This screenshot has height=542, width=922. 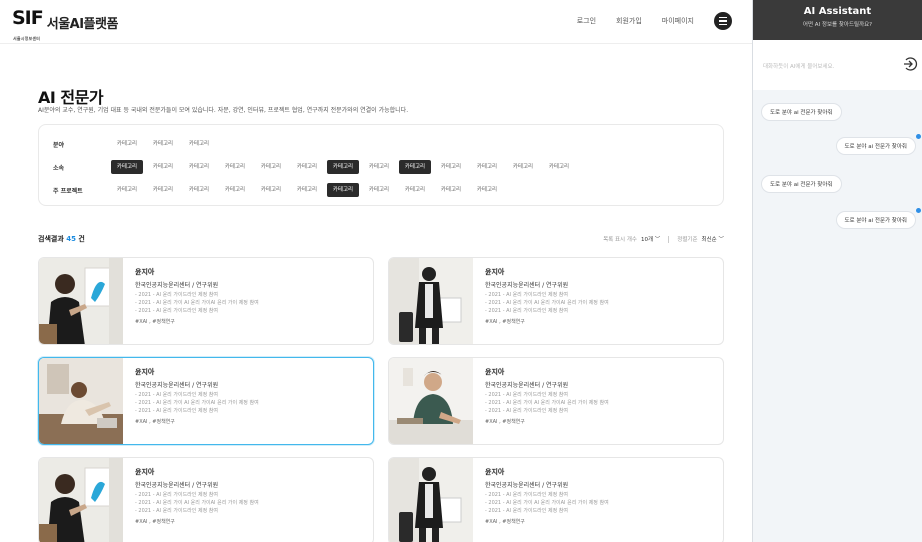 I want to click on top-nav: 로그인 회원가입 마이페이지, so click(x=654, y=21).